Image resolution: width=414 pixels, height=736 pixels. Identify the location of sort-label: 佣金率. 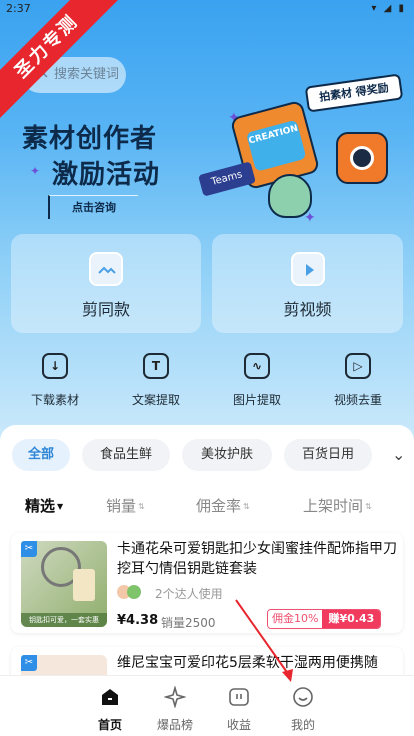
(219, 506).